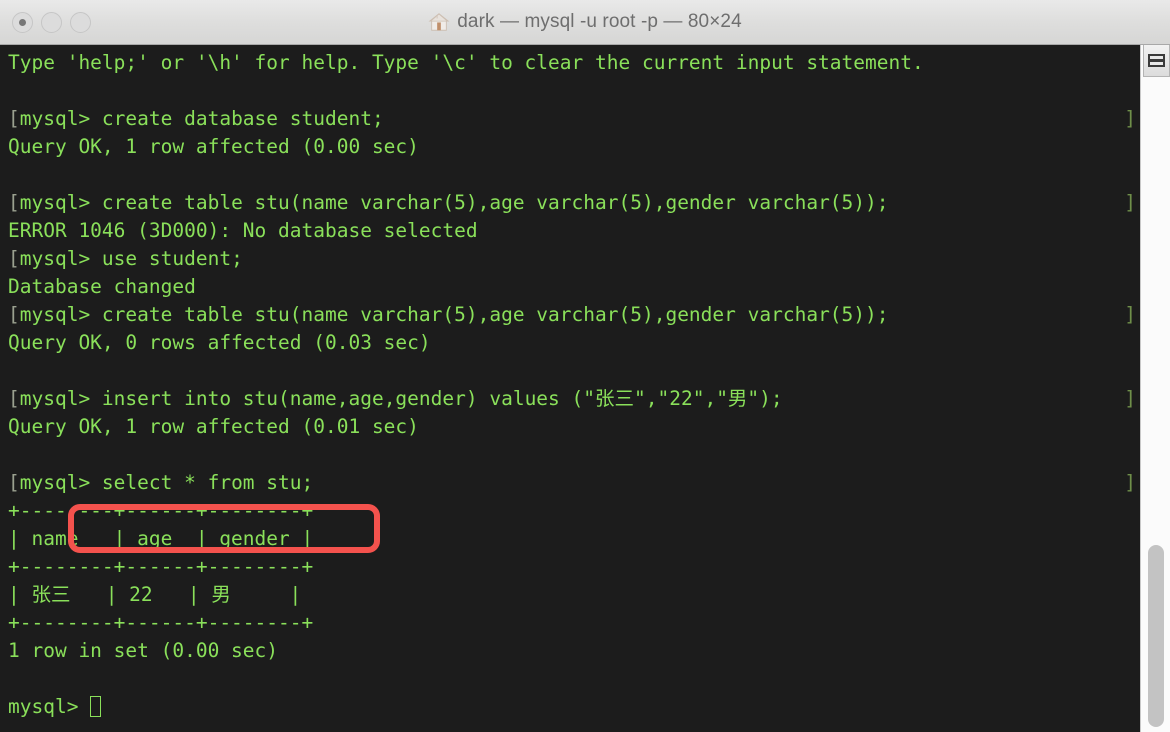 The width and height of the screenshot is (1170, 732). I want to click on terminal-line: [mysql> use student;, so click(570, 259).